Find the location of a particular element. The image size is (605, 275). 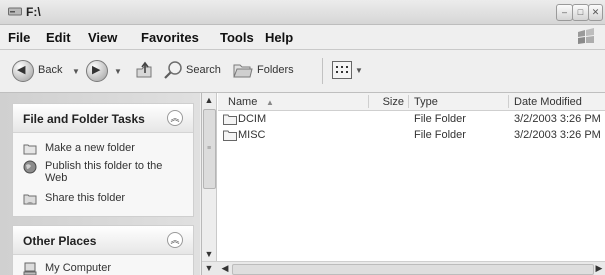

task-label: Share this folder is located at coordinates (85, 198).